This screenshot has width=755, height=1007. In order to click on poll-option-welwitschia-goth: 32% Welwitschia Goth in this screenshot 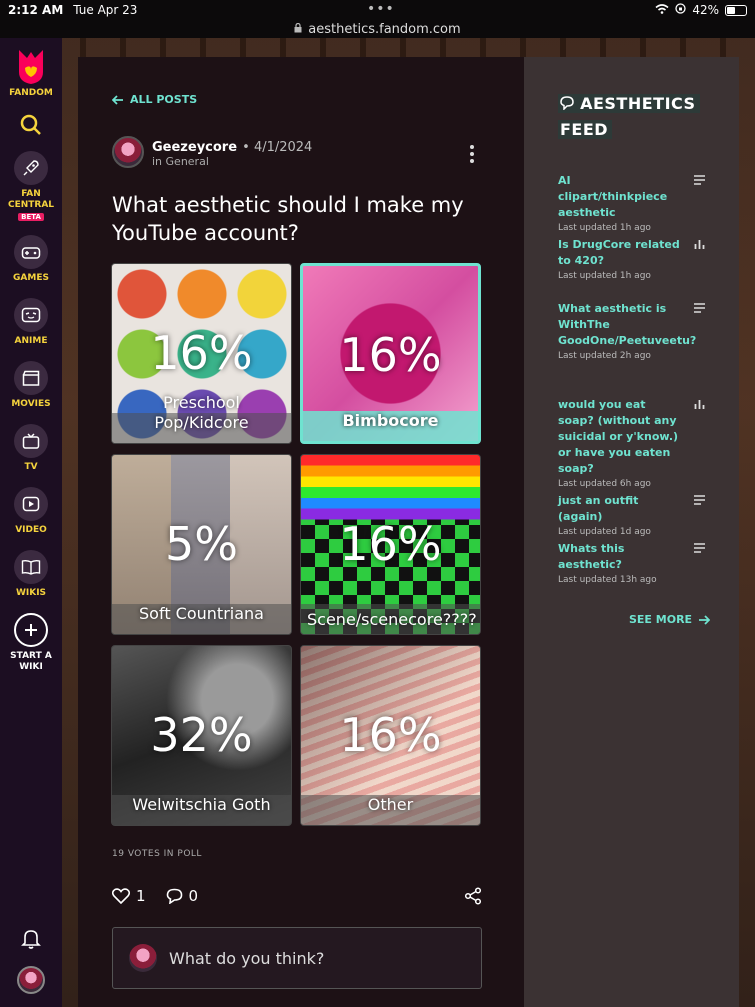, I will do `click(201, 735)`.